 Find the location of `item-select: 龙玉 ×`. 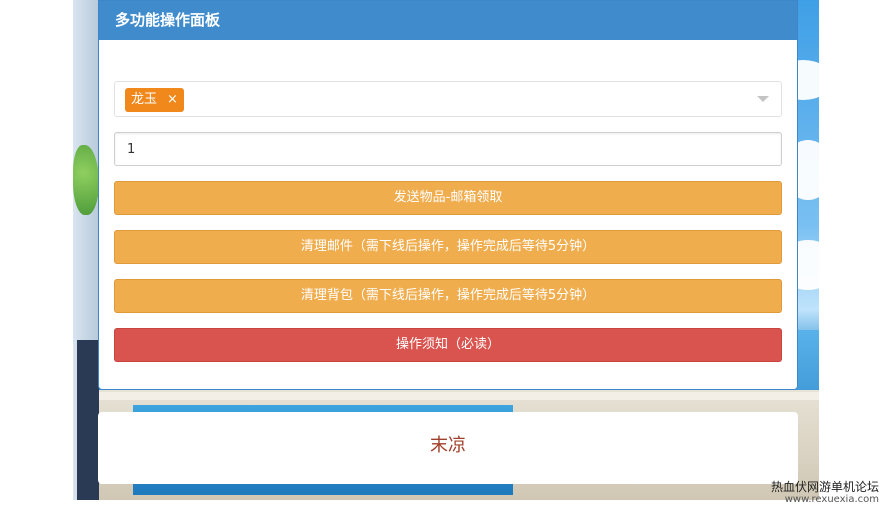

item-select: 龙玉 × is located at coordinates (448, 99).